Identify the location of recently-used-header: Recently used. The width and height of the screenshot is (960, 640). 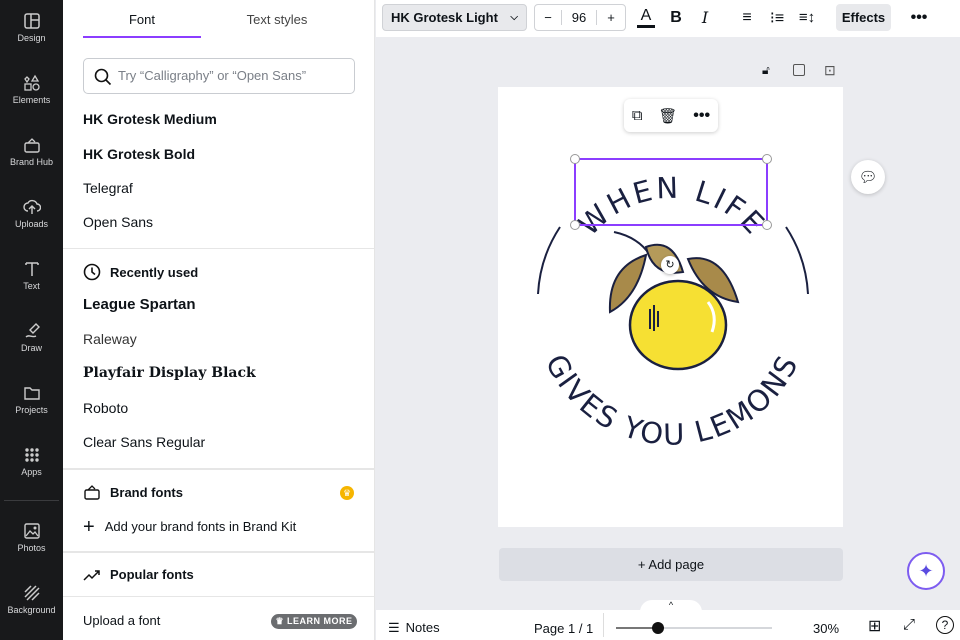
(140, 272).